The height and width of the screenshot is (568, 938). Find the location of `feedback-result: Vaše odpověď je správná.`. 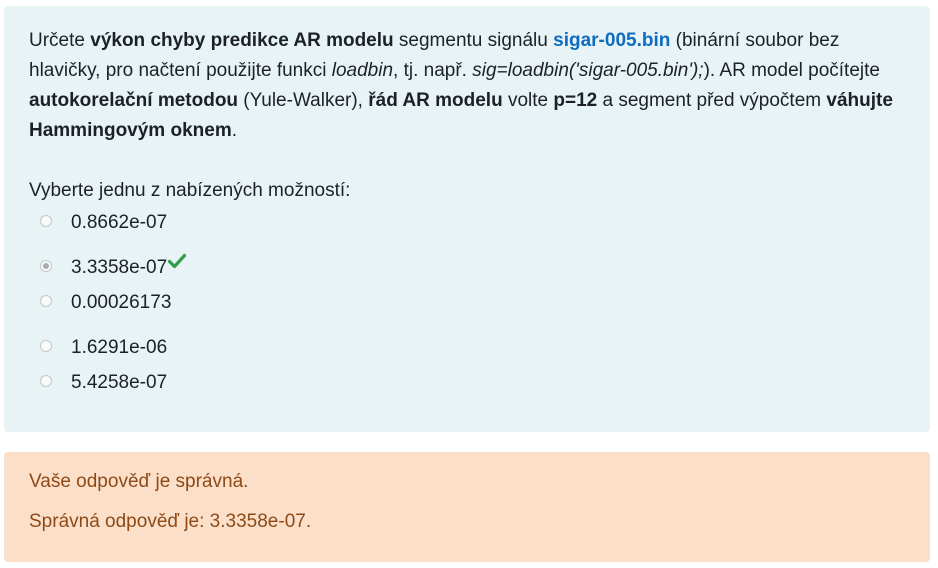

feedback-result: Vaše odpověď je správná. is located at coordinates (139, 481).